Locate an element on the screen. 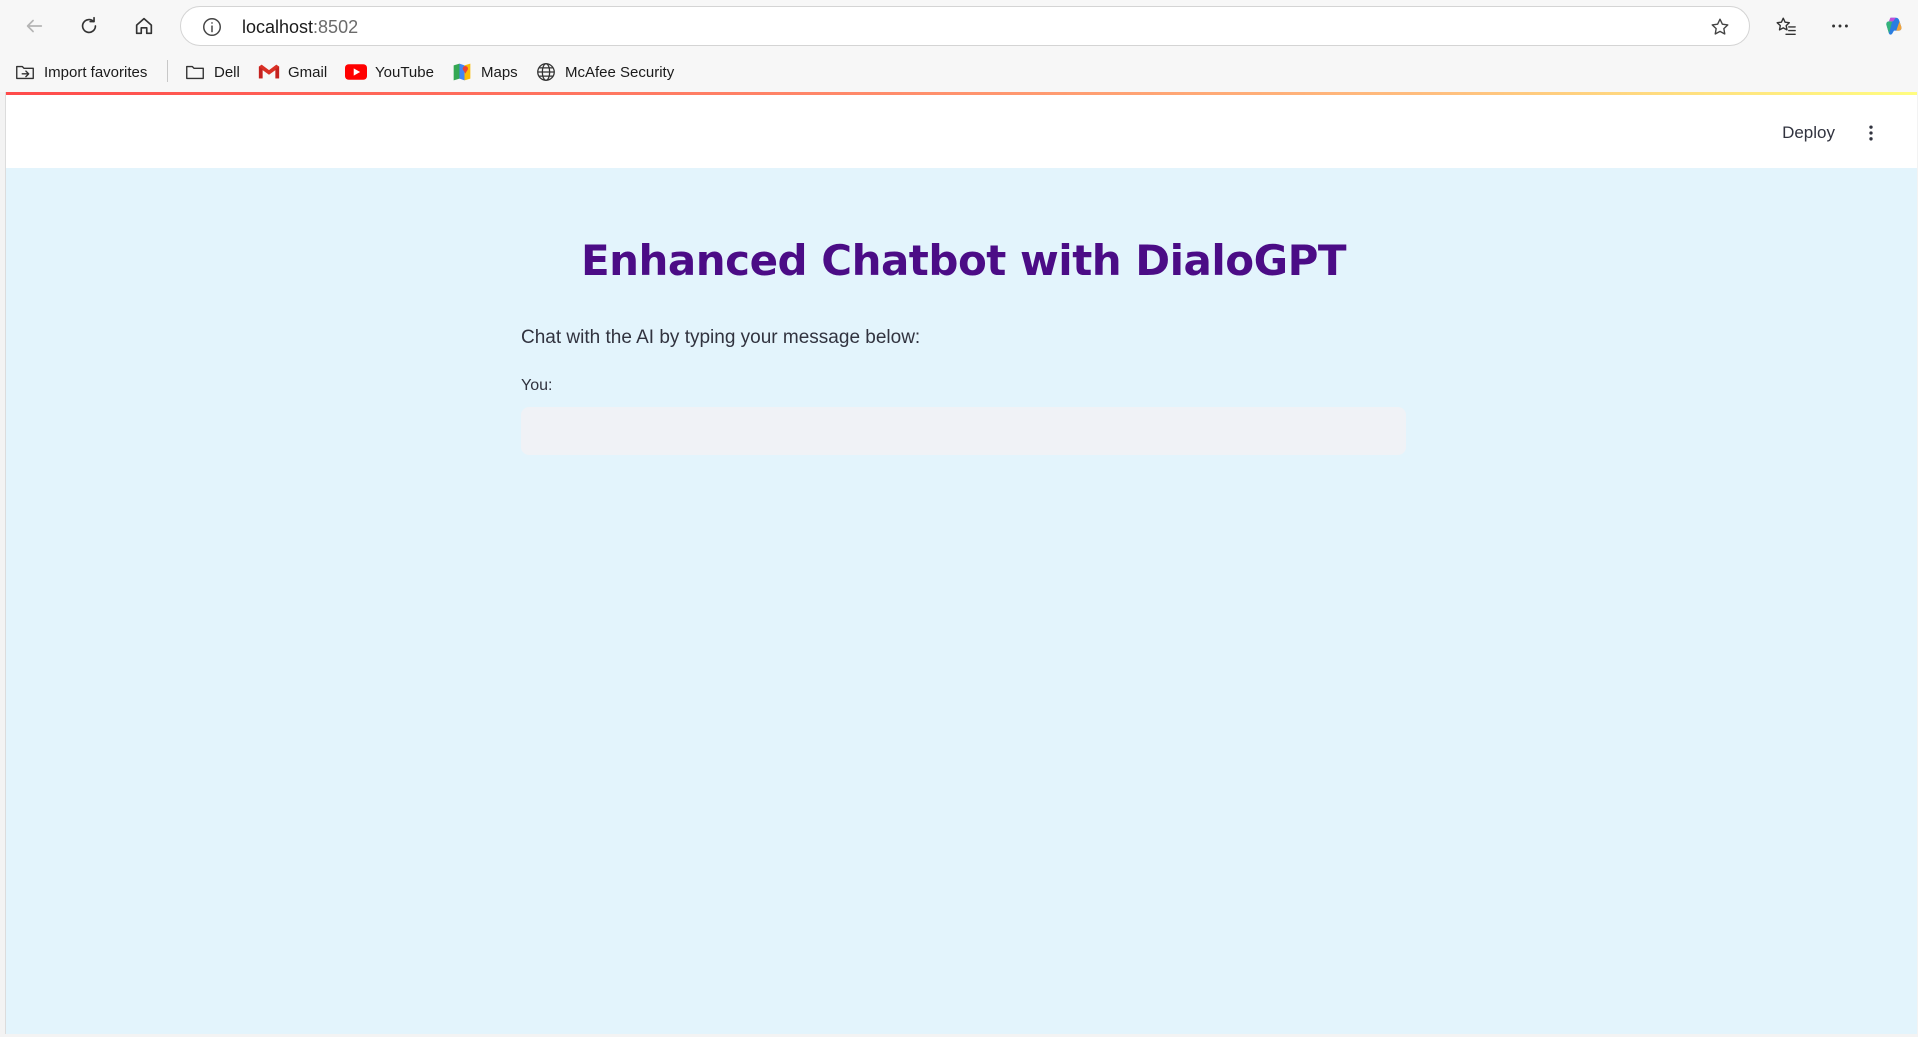 The image size is (1918, 1037). gmail-icon is located at coordinates (269, 72).